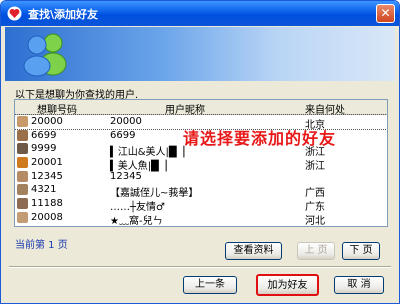  What do you see at coordinates (210, 285) in the screenshot?
I see `previous-step-button: 上一条` at bounding box center [210, 285].